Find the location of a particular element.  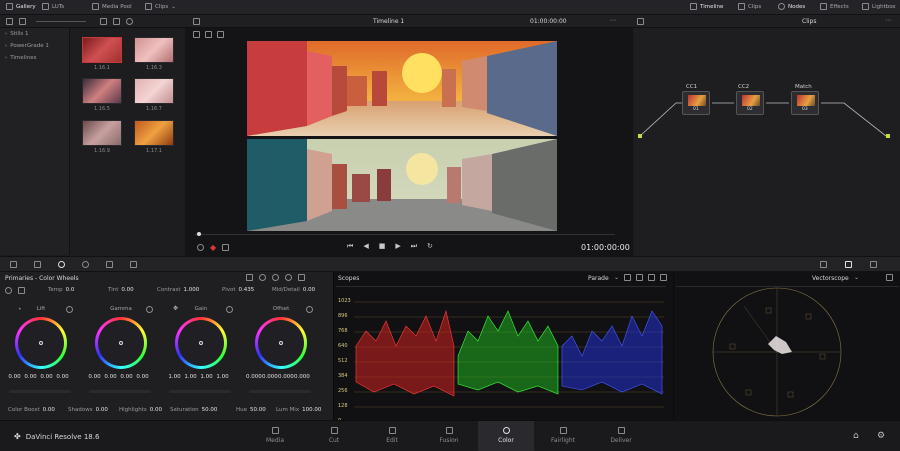

scope-mode-select: Parade is located at coordinates (598, 278).